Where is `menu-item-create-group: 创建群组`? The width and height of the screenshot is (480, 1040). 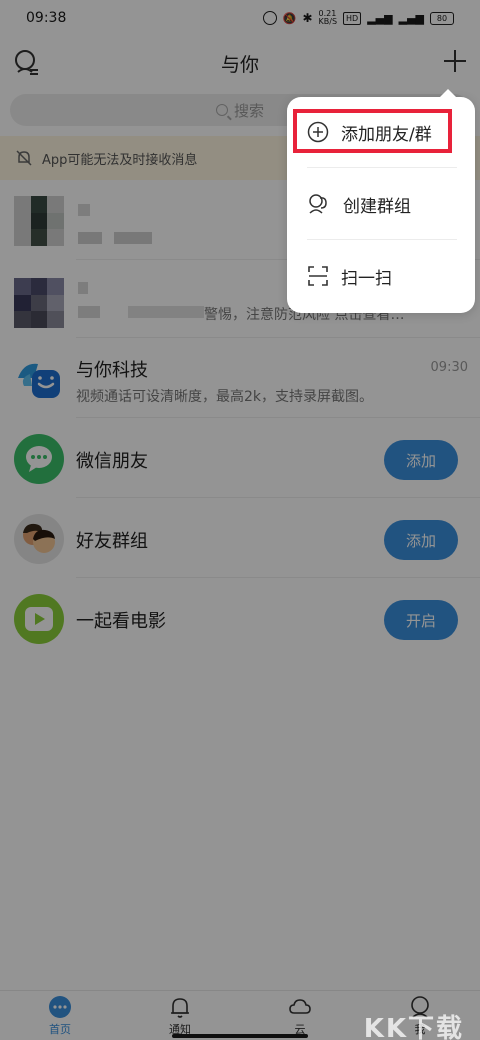
menu-item-create-group: 创建群组 is located at coordinates (381, 204).